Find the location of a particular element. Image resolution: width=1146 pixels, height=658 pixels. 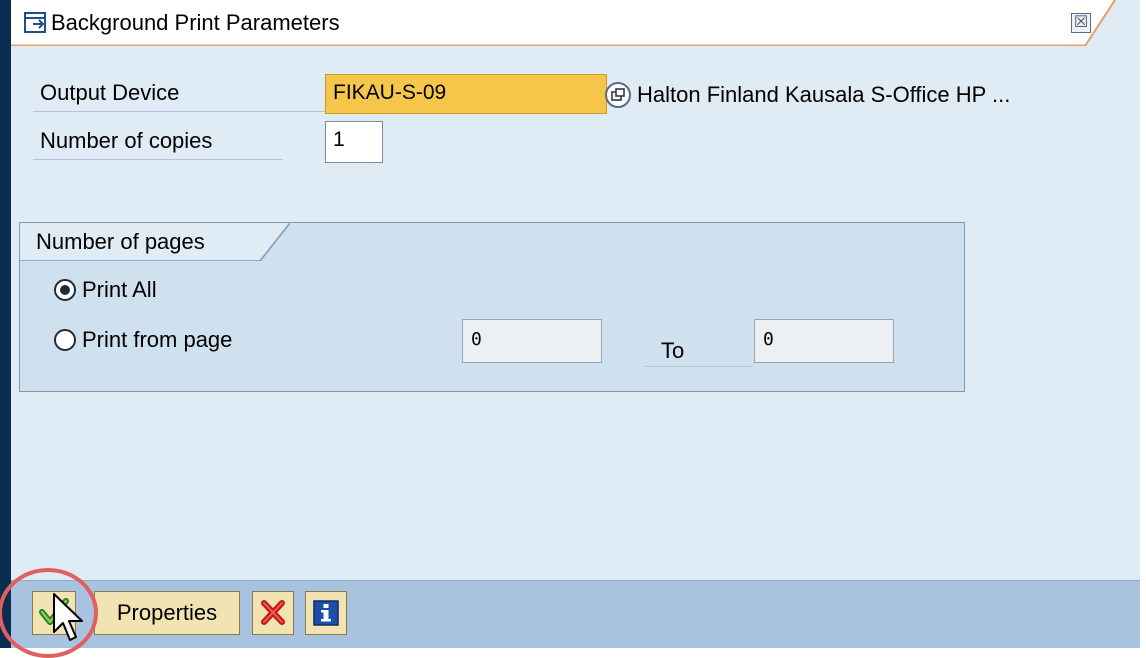

possible-entries-icon is located at coordinates (618, 95).